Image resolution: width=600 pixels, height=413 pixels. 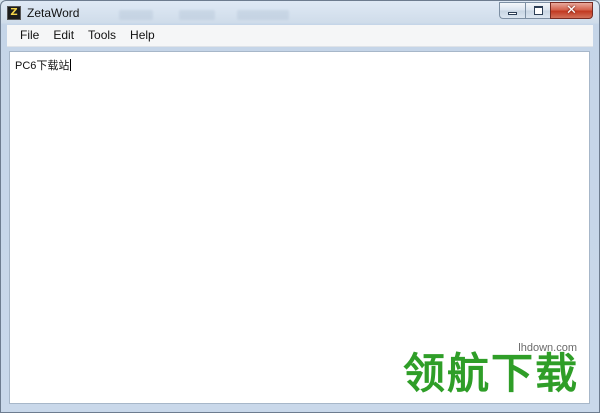 I want to click on minimize-button, so click(x=512, y=10).